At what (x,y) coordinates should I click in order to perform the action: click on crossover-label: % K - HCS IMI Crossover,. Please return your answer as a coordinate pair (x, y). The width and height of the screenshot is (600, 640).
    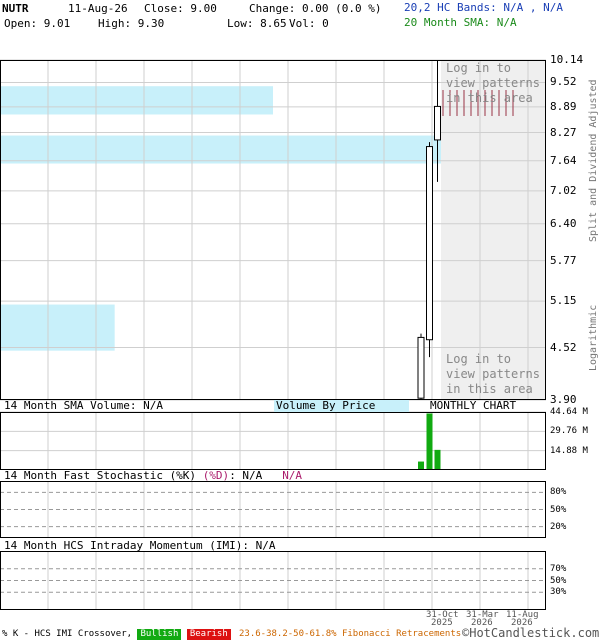
    Looking at the image, I should click on (67, 634).